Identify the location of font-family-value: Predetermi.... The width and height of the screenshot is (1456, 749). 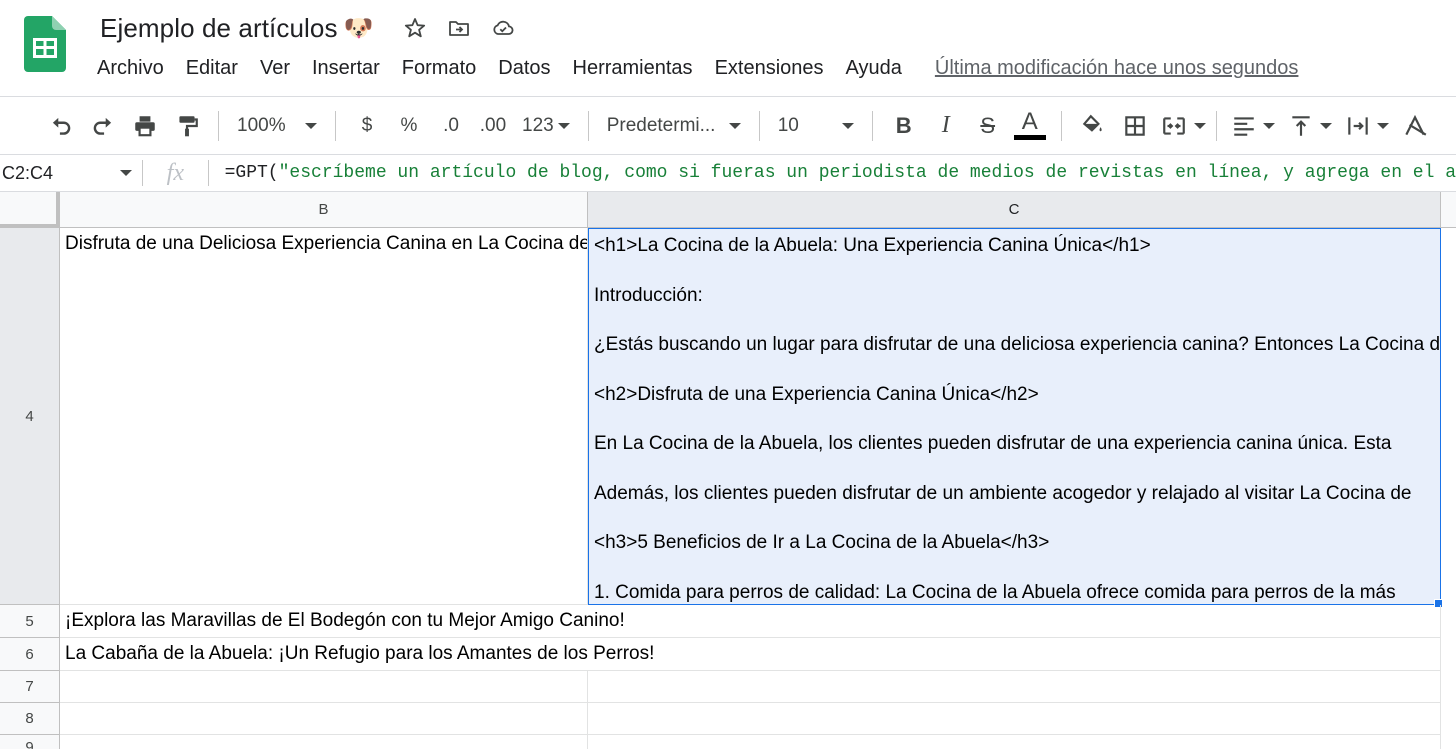
(661, 125).